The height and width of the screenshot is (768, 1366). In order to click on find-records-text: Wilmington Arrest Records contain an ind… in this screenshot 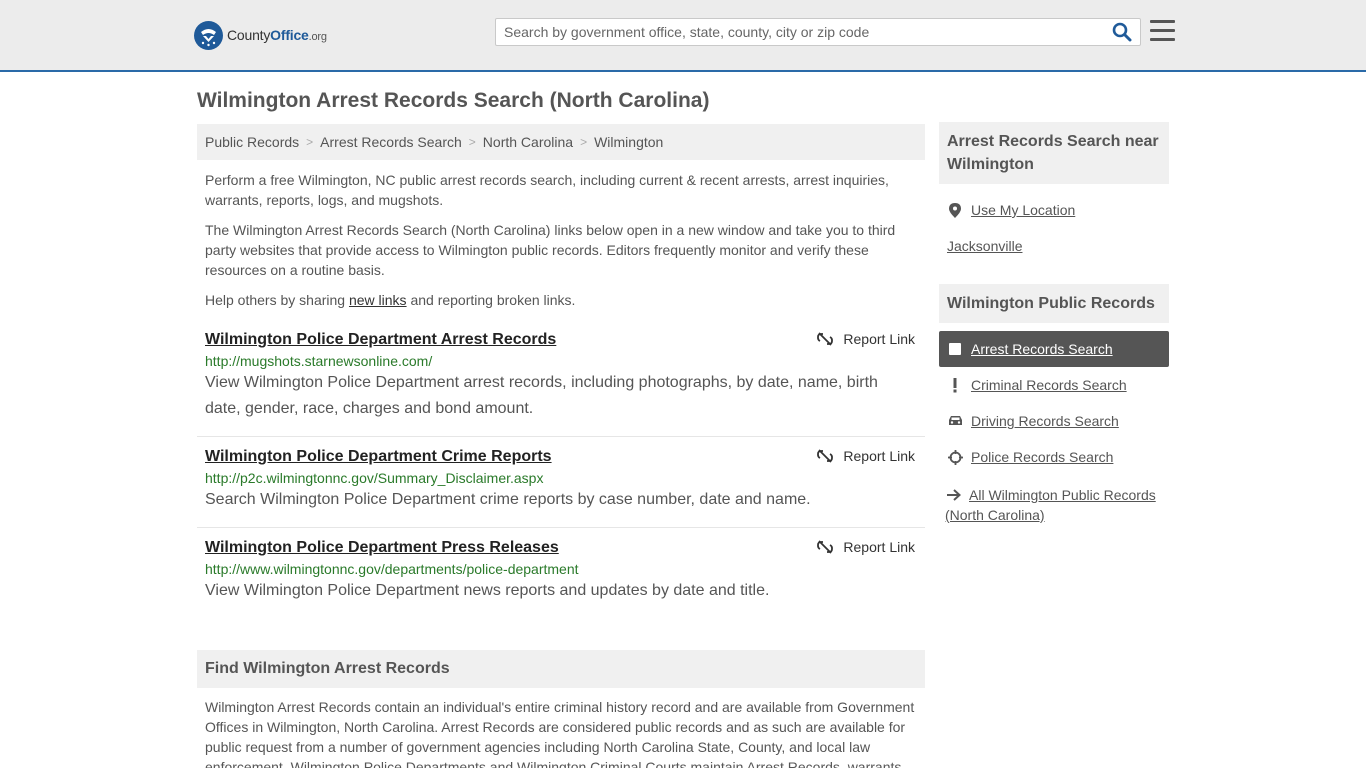, I will do `click(560, 733)`.